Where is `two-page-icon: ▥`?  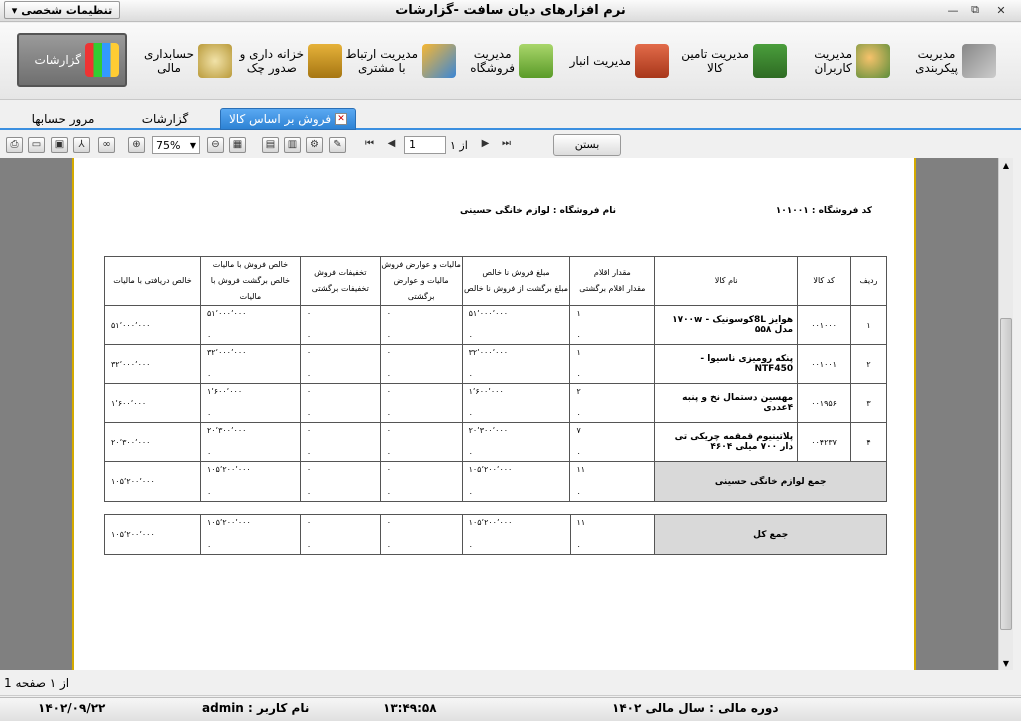
two-page-icon: ▥ is located at coordinates (292, 145).